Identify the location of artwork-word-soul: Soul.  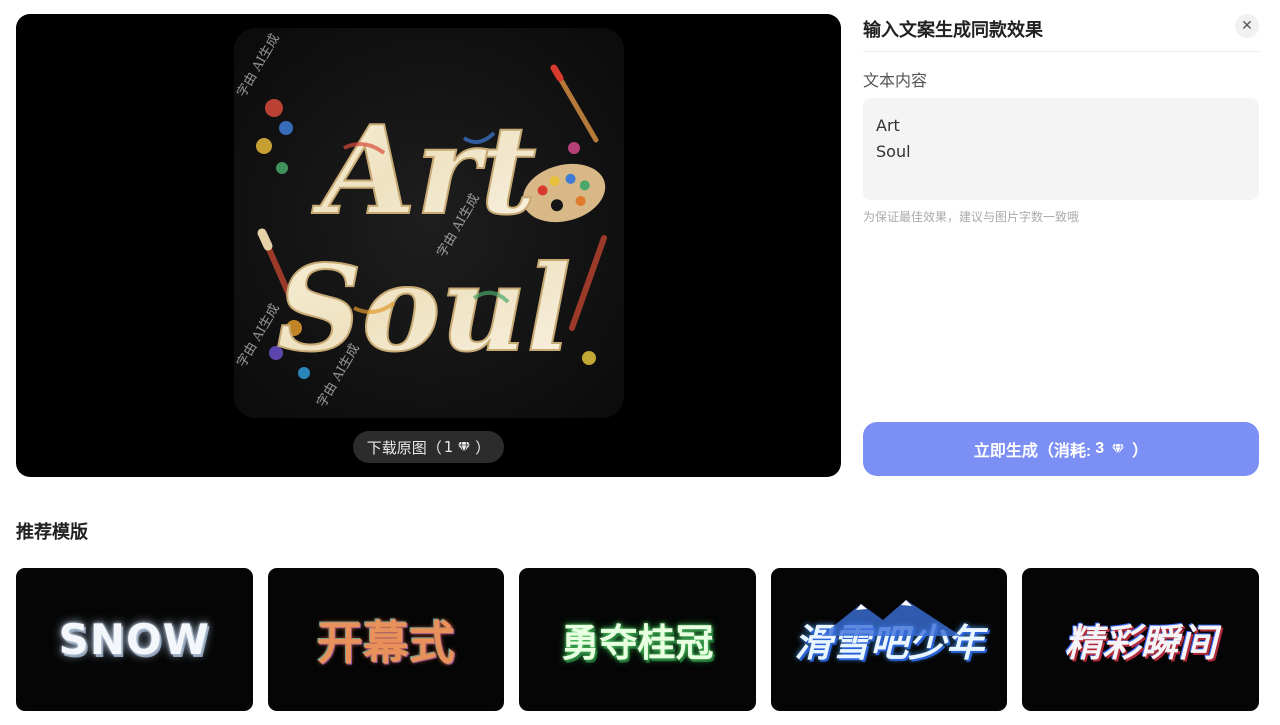
(424, 308).